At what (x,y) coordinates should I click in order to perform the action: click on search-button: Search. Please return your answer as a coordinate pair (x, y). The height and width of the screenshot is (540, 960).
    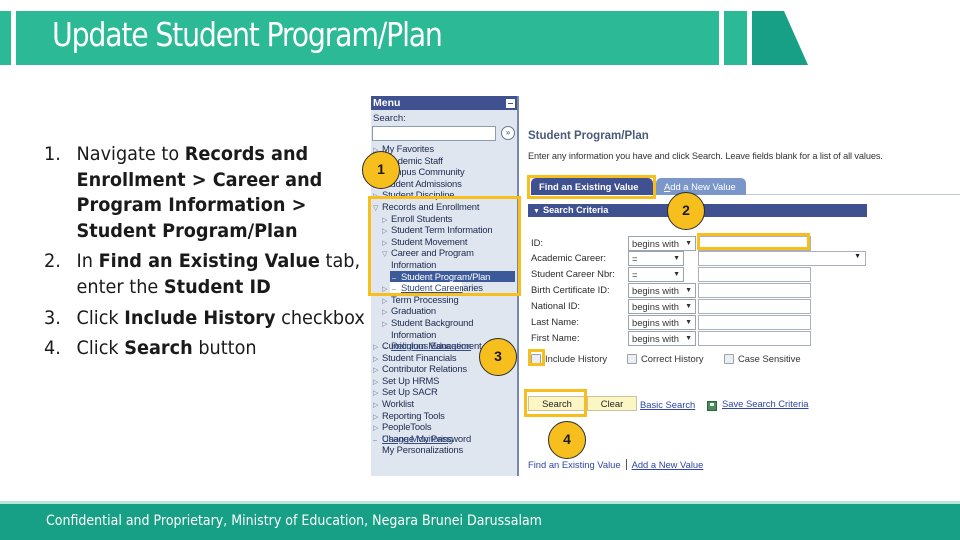
    Looking at the image, I should click on (557, 403).